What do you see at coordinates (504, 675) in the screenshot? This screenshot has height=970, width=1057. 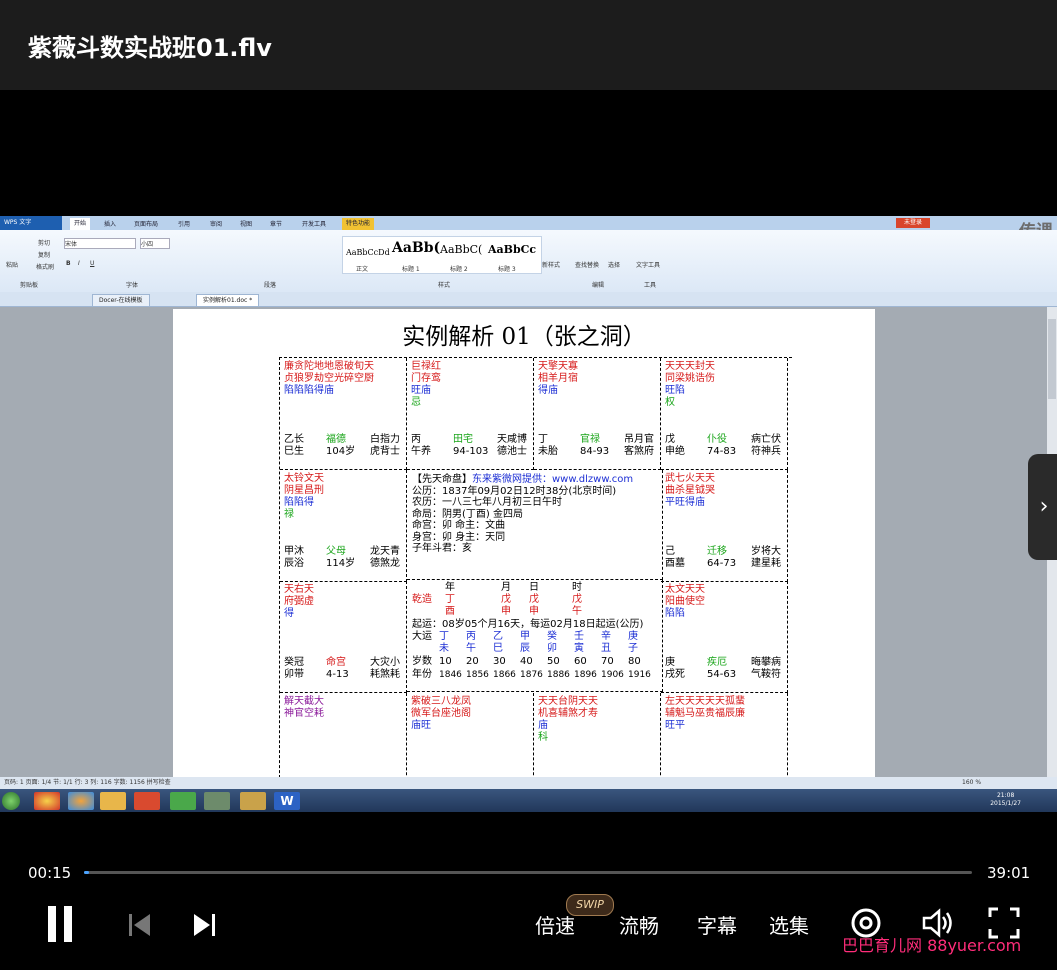 I see `dayun-year: 1866` at bounding box center [504, 675].